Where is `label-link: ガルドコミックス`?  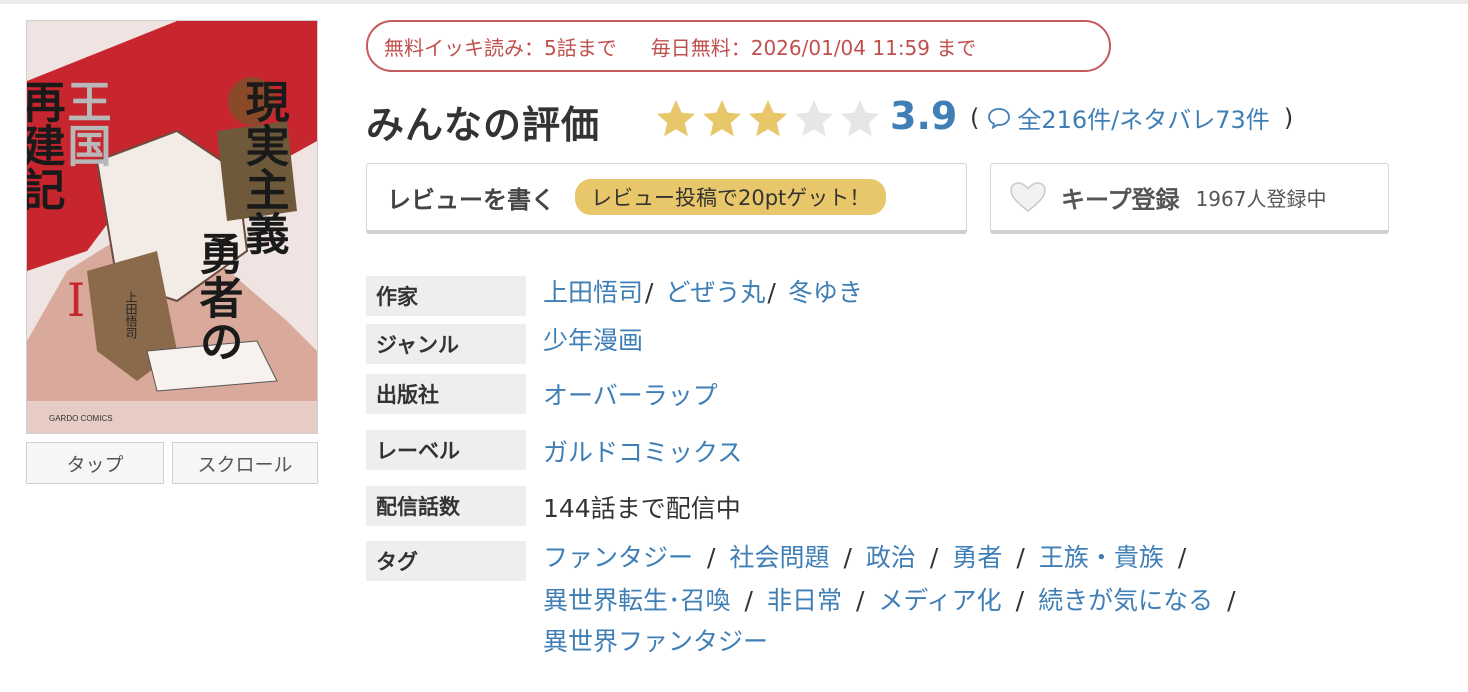
label-link: ガルドコミックス is located at coordinates (642, 451).